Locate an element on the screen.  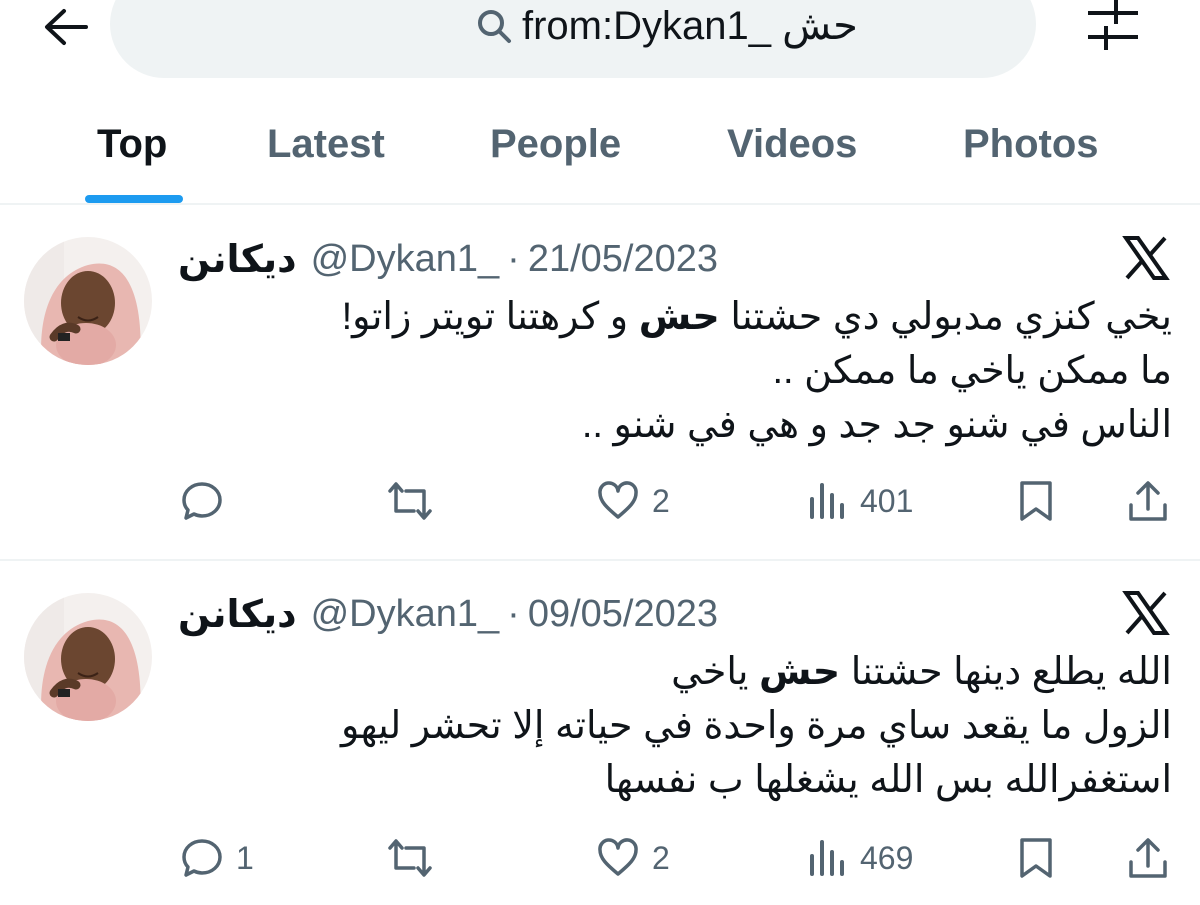
search-icon is located at coordinates (496, 26).